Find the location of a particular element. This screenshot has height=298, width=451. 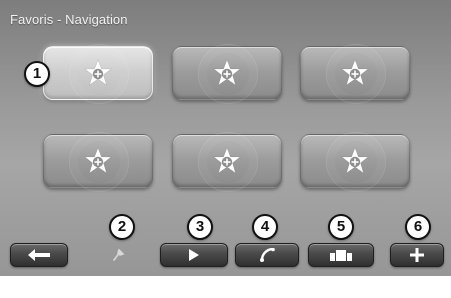

back-button is located at coordinates (39, 255).